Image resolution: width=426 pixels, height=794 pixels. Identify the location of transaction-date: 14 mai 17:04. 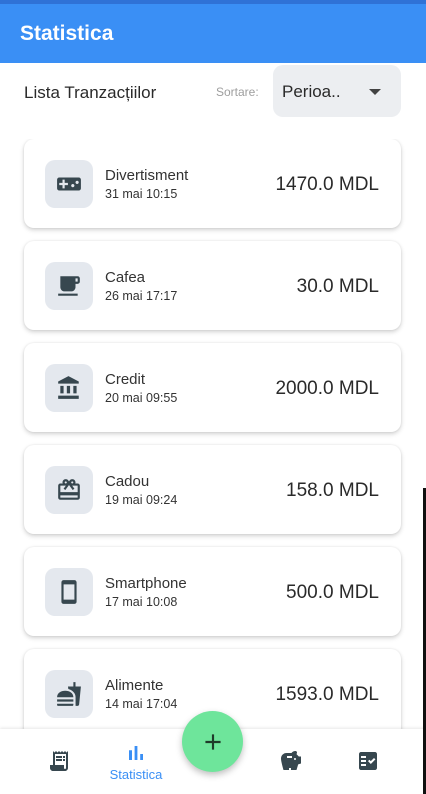
(141, 704).